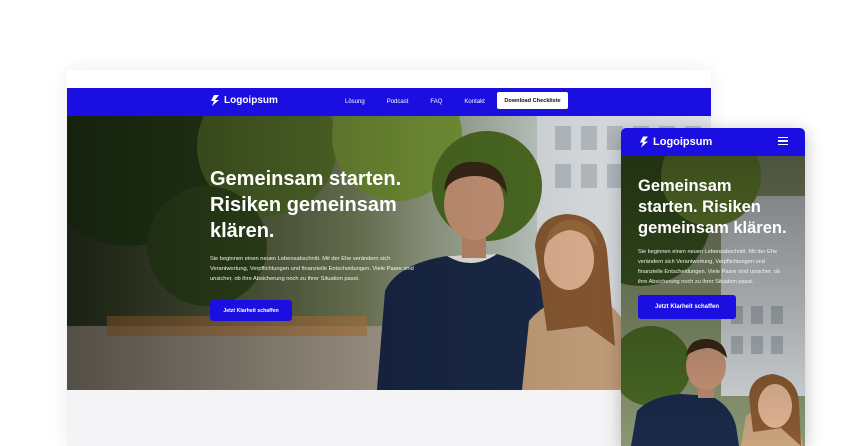  I want to click on browser-top-strip, so click(389, 79).